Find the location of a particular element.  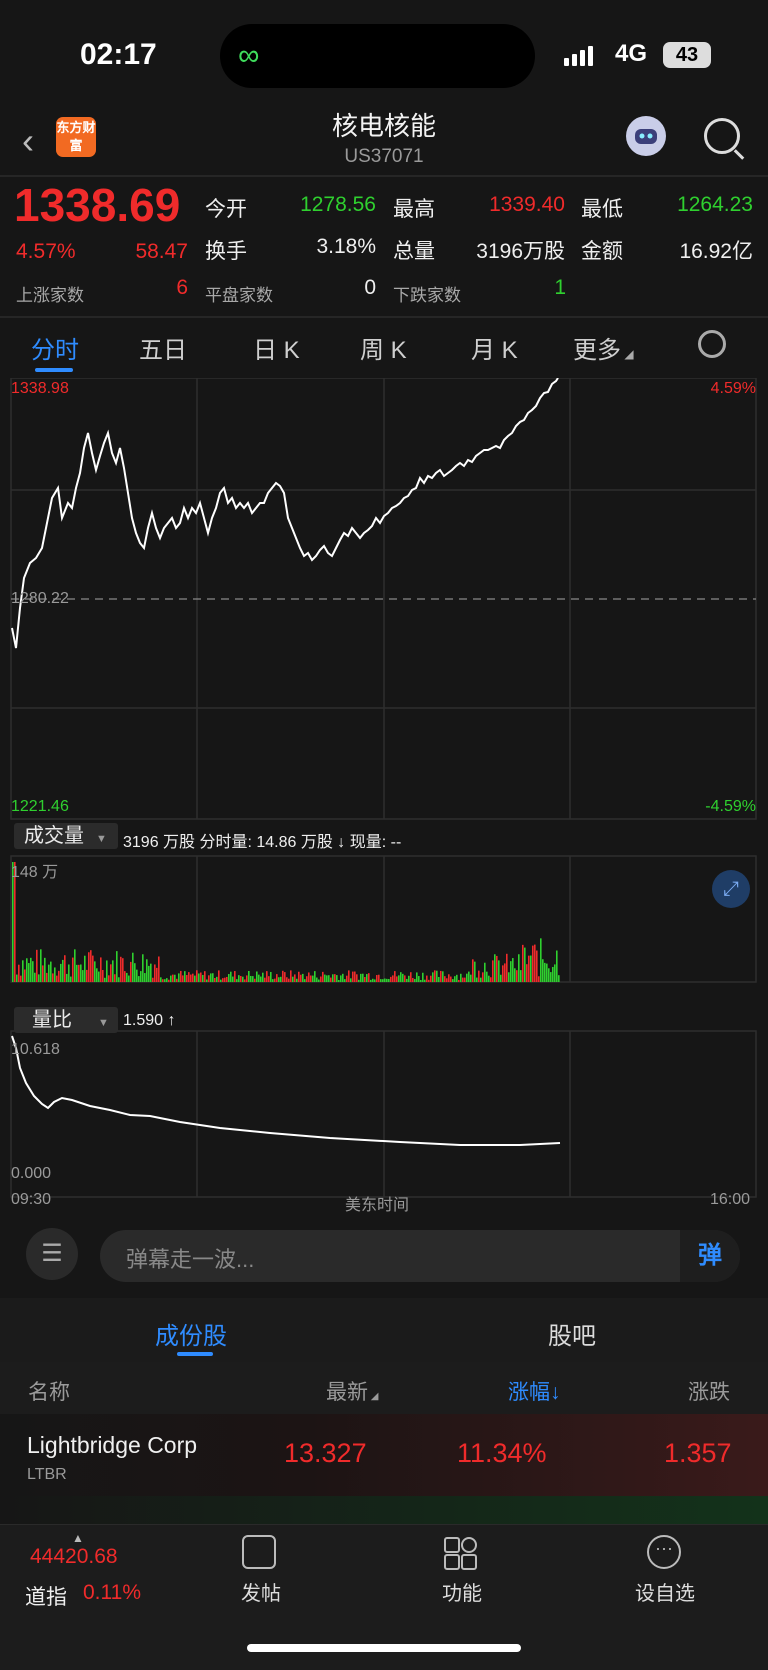

tab-five-day: 五日 is located at coordinates (163, 347).